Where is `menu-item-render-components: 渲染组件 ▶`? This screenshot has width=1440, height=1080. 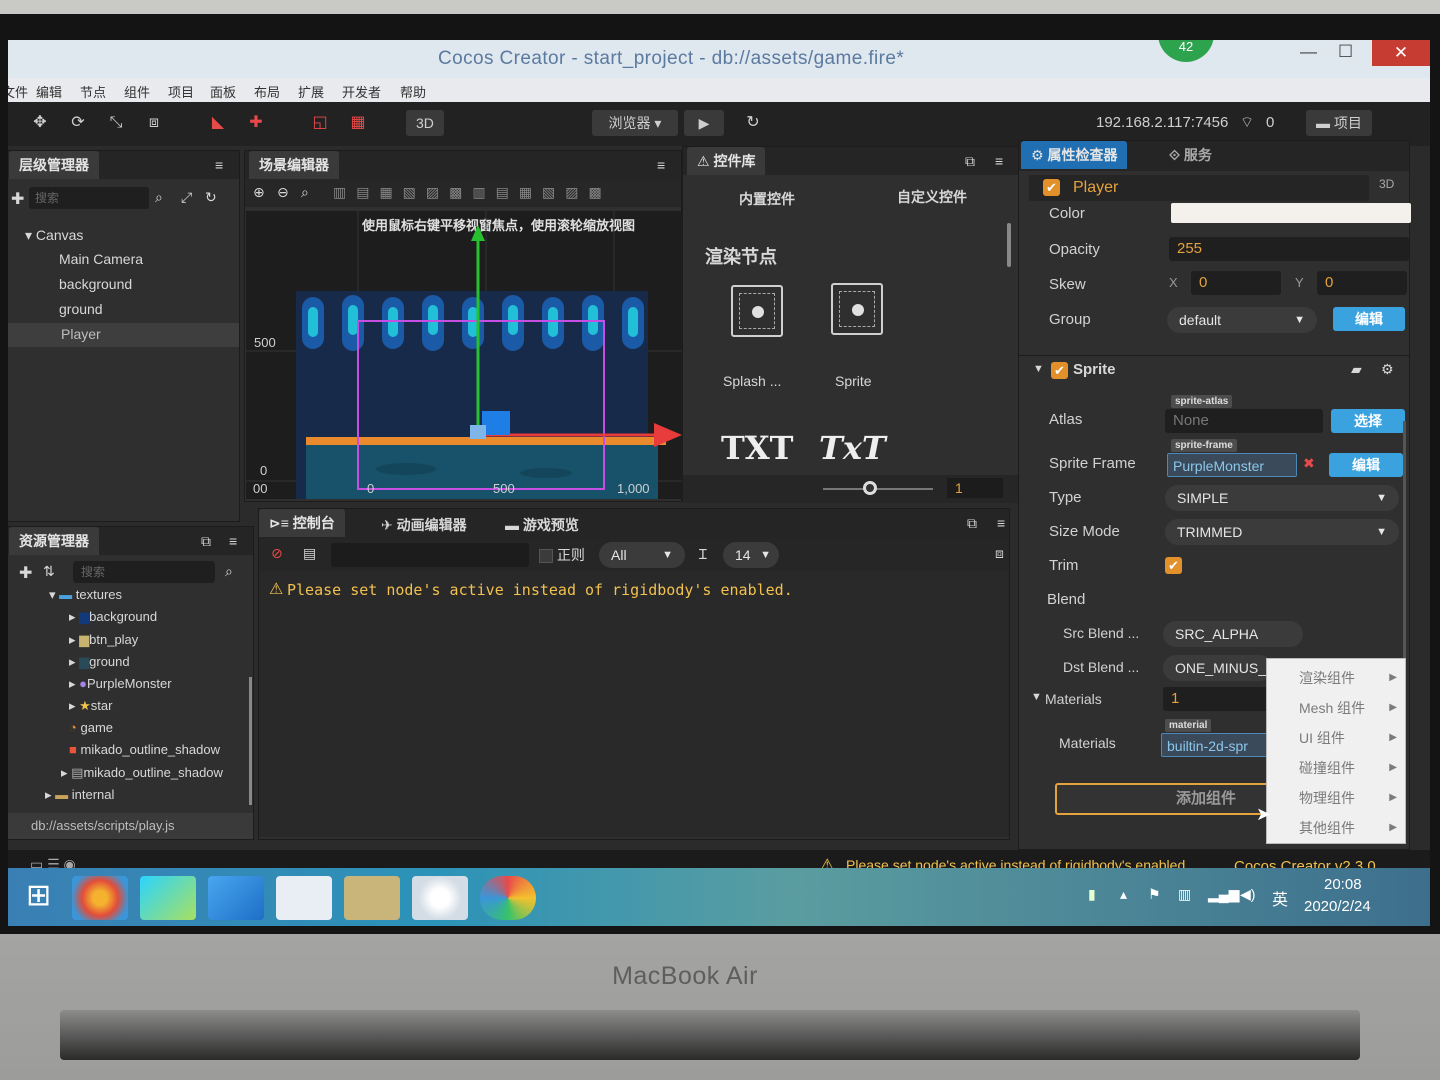 menu-item-render-components: 渲染组件 ▶ is located at coordinates (1336, 678).